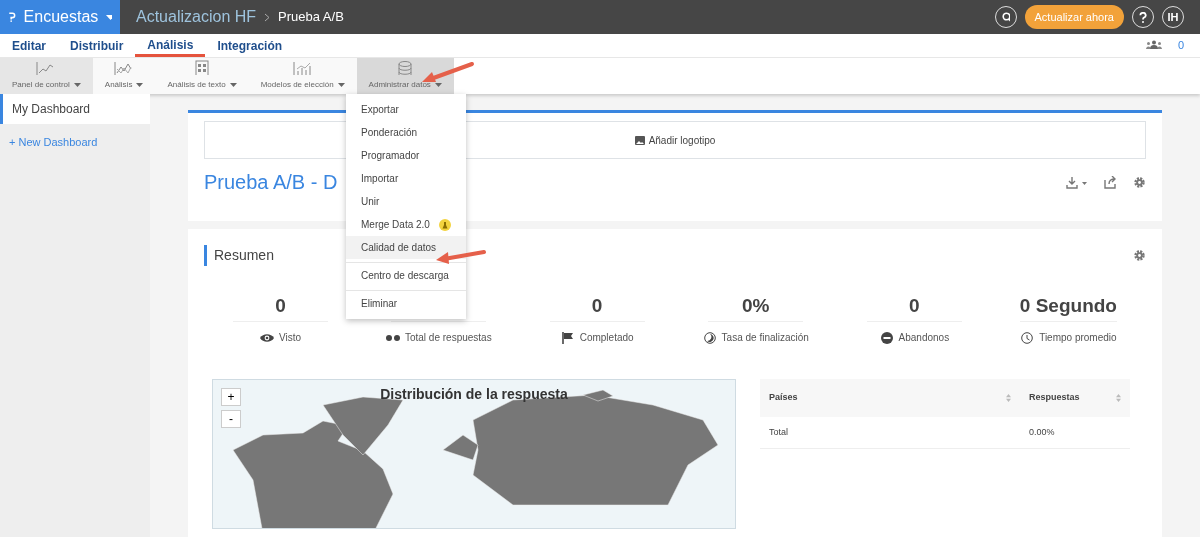 The height and width of the screenshot is (537, 1200). Describe the element at coordinates (406, 178) in the screenshot. I see `menu-item: Importar` at that location.